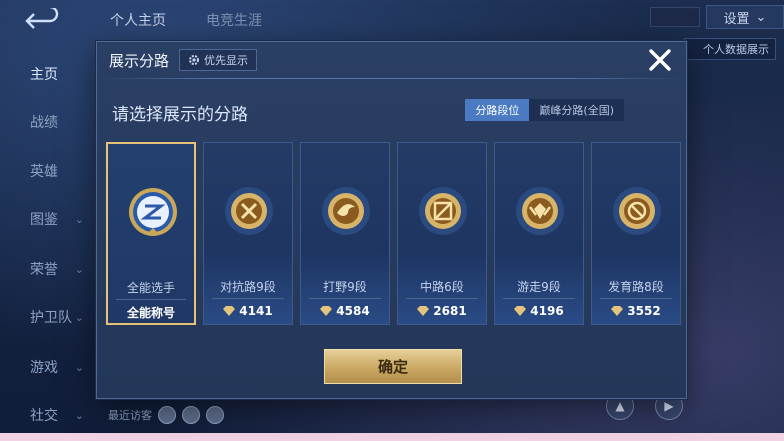 The width and height of the screenshot is (784, 441). Describe the element at coordinates (637, 211) in the screenshot. I see `bottom-lane-emblem-icon` at that location.